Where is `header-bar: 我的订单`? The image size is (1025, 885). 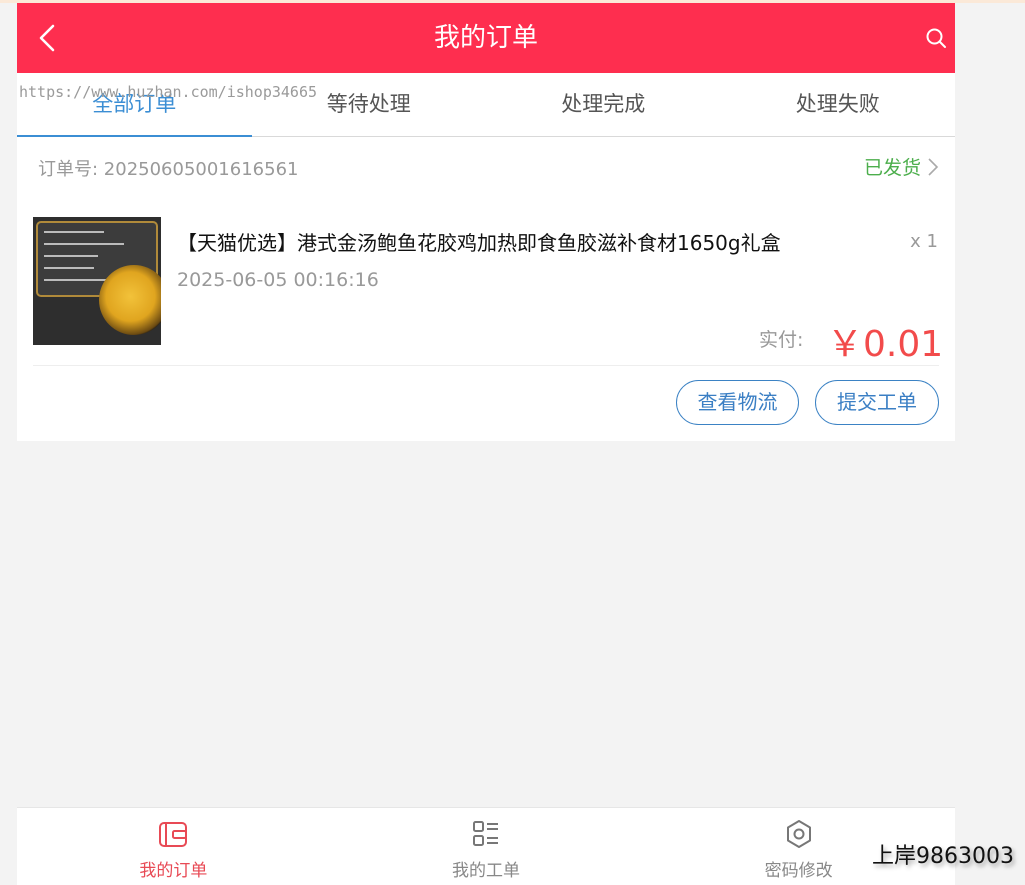
header-bar: 我的订单 is located at coordinates (486, 38).